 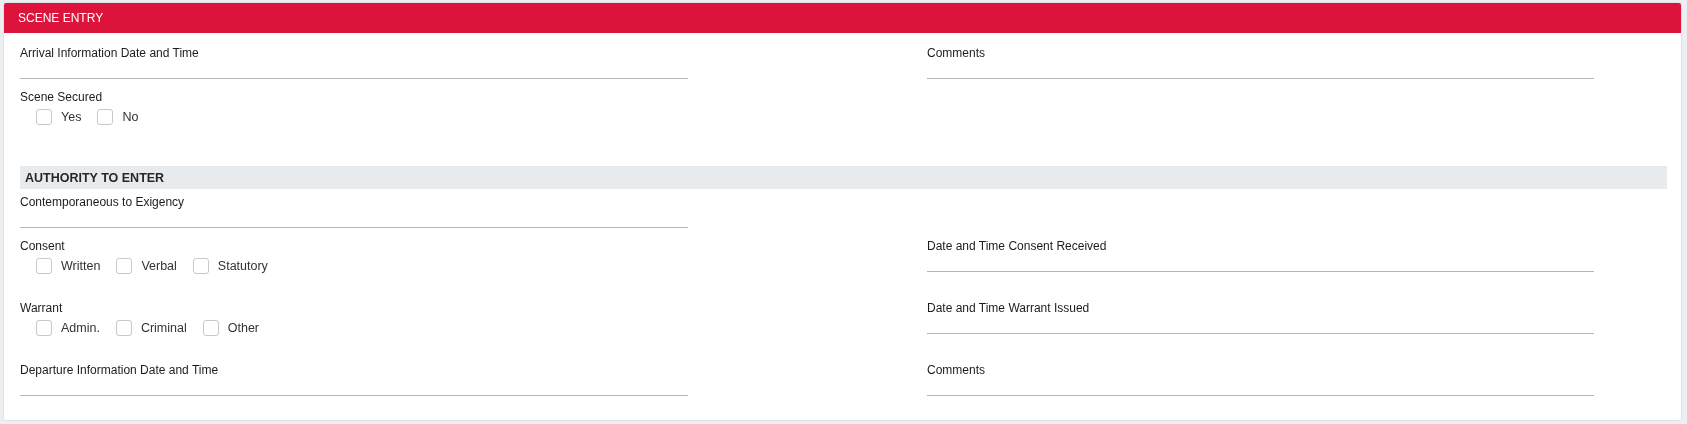 What do you see at coordinates (119, 370) in the screenshot?
I see `field-label: Departure Information Date and Time` at bounding box center [119, 370].